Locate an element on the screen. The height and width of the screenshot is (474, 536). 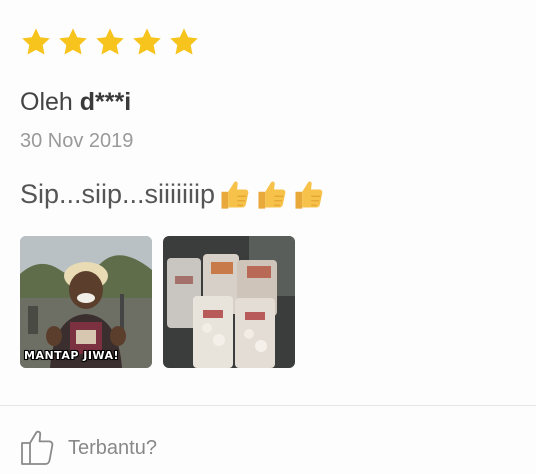
popcorn-bags-photo-image is located at coordinates (229, 302).